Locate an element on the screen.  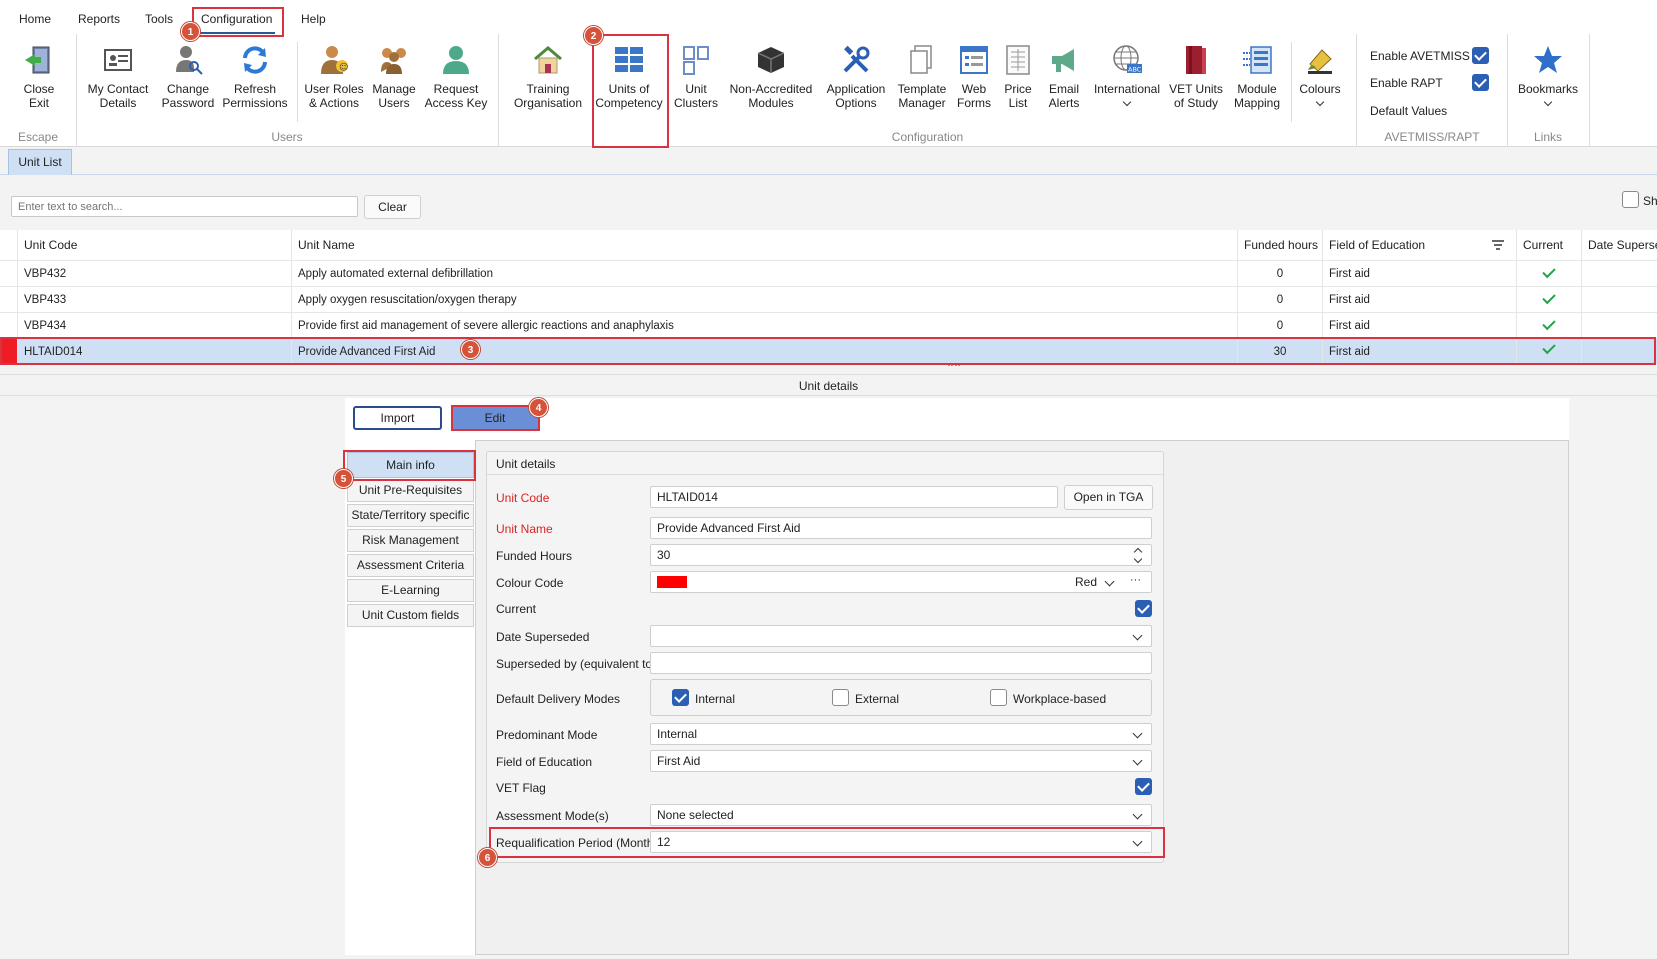
training-organisation-button: Training Organisation is located at coordinates (548, 77).